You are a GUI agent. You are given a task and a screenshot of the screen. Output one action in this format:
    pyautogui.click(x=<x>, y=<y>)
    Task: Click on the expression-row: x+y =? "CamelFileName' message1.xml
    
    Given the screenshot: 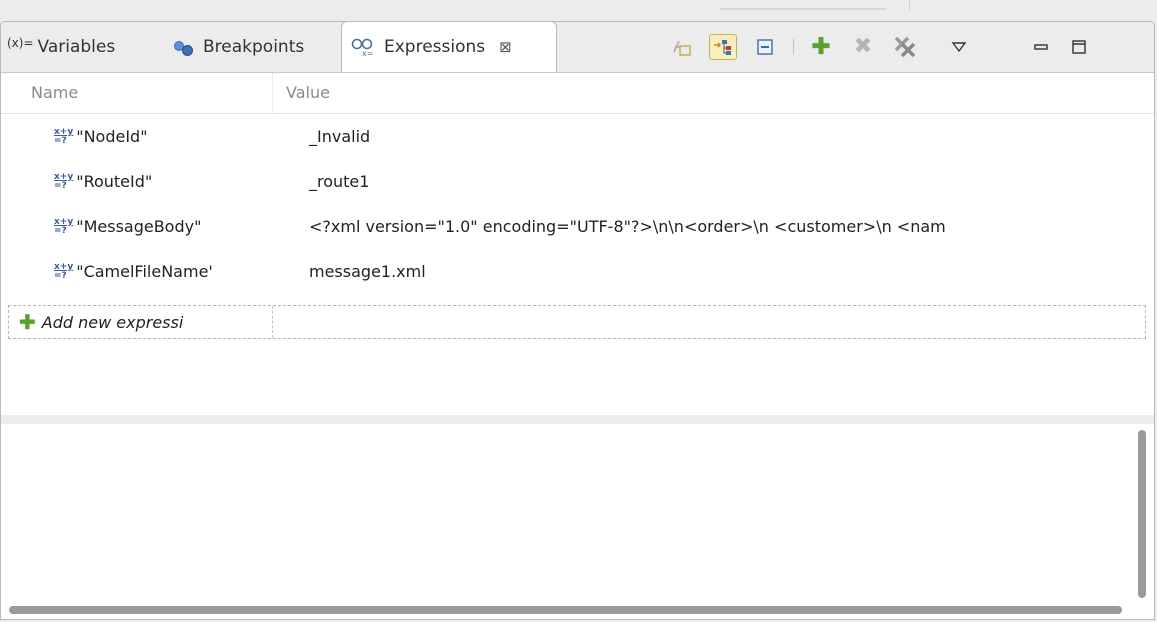 What is the action you would take?
    pyautogui.click(x=577, y=271)
    